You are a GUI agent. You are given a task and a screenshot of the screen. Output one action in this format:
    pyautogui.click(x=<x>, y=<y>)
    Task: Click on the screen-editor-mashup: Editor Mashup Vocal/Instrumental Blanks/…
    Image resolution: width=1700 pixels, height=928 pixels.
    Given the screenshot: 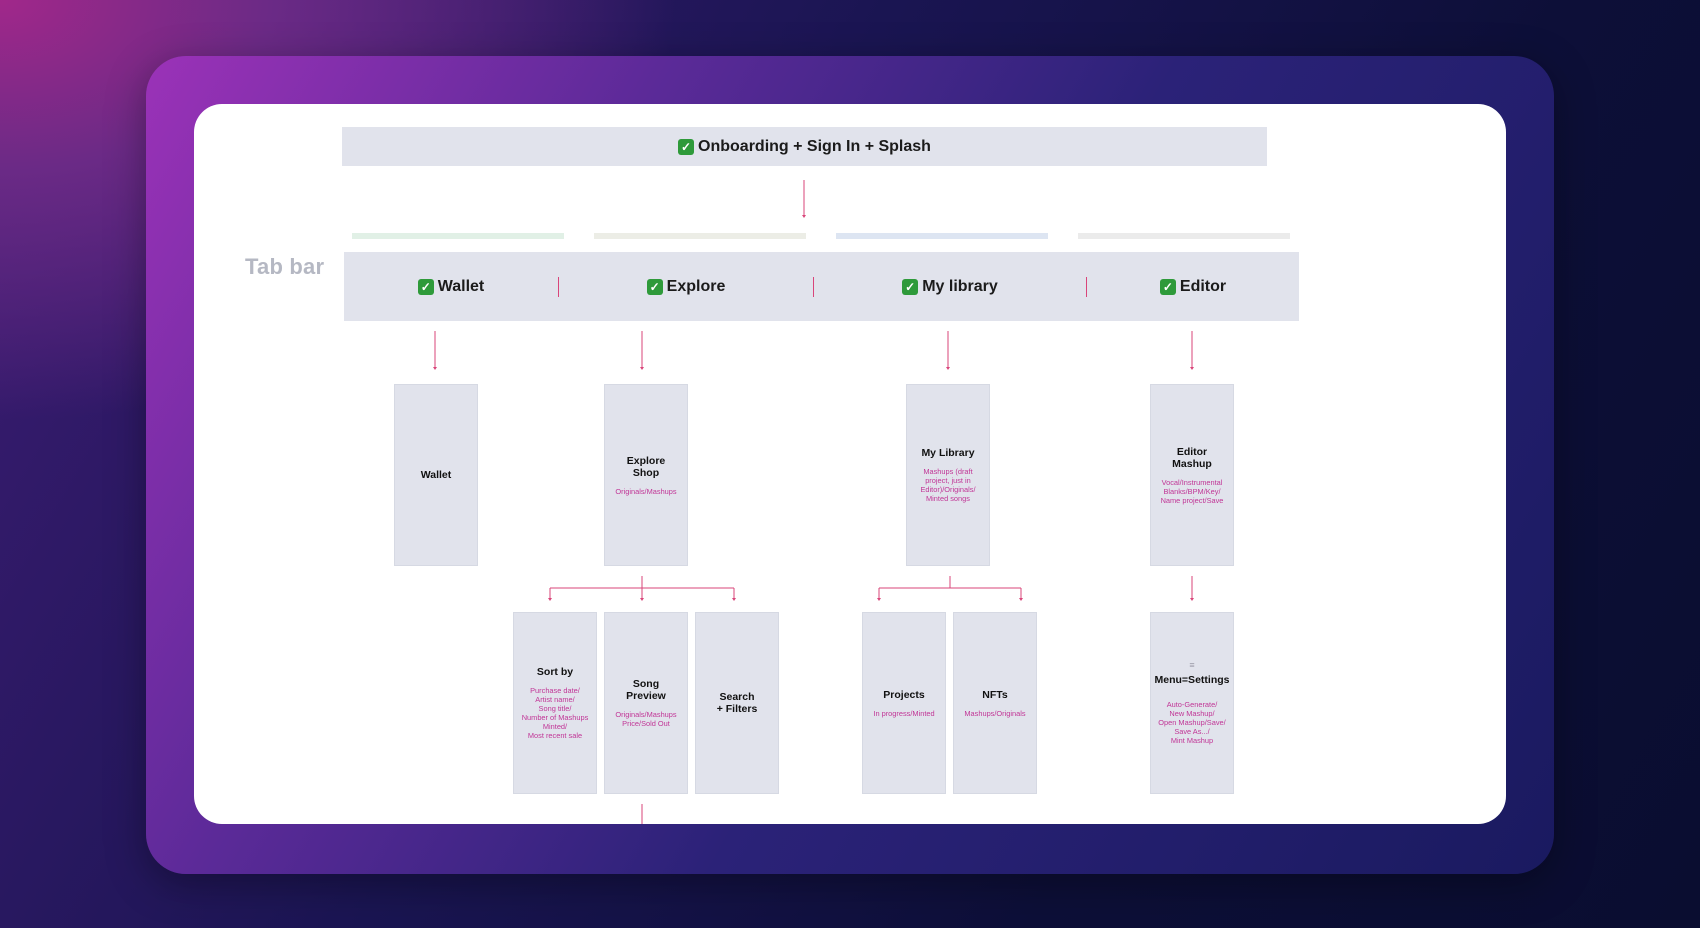 What is the action you would take?
    pyautogui.click(x=1192, y=475)
    